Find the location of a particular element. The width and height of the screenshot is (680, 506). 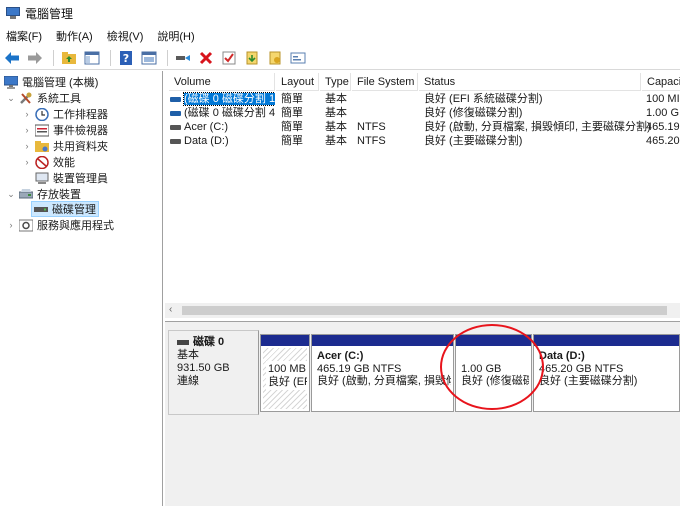

tree-item-computer-management: 電腦管理 (本機) is located at coordinates (50, 82).